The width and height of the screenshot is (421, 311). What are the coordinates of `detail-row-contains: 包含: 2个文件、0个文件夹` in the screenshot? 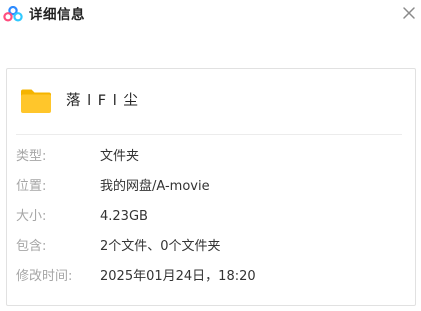 It's located at (211, 247).